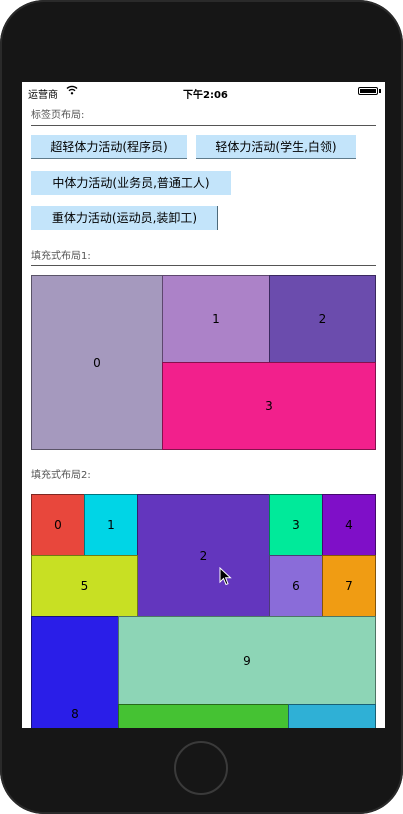  What do you see at coordinates (368, 91) in the screenshot?
I see `battery-icon` at bounding box center [368, 91].